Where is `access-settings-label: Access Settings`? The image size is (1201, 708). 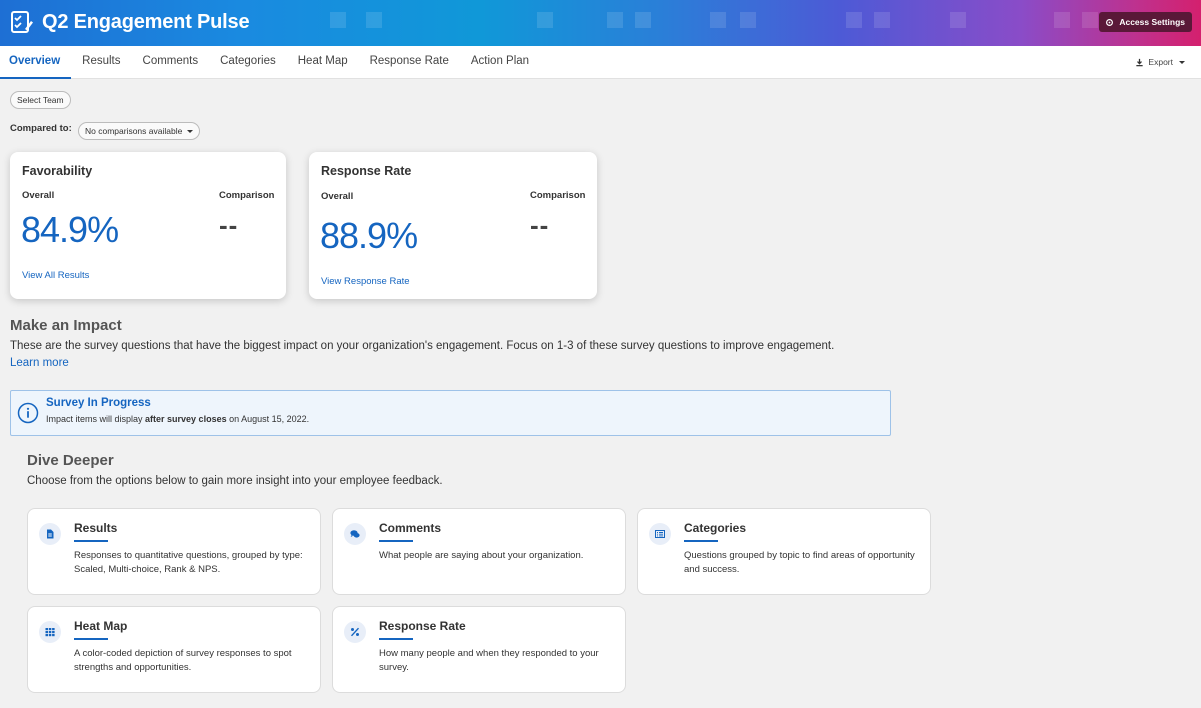 access-settings-label: Access Settings is located at coordinates (1152, 22).